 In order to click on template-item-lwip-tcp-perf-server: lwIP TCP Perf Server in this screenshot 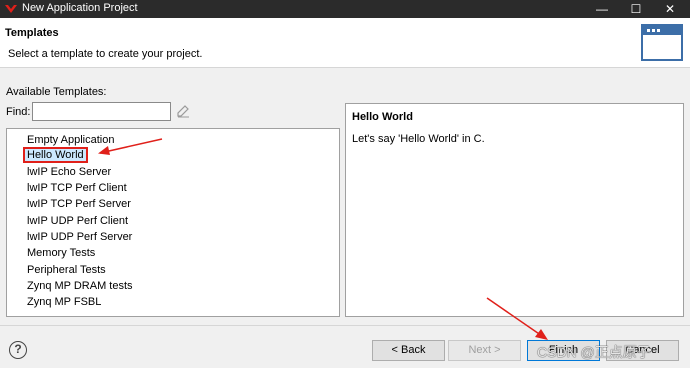, I will do `click(79, 204)`.